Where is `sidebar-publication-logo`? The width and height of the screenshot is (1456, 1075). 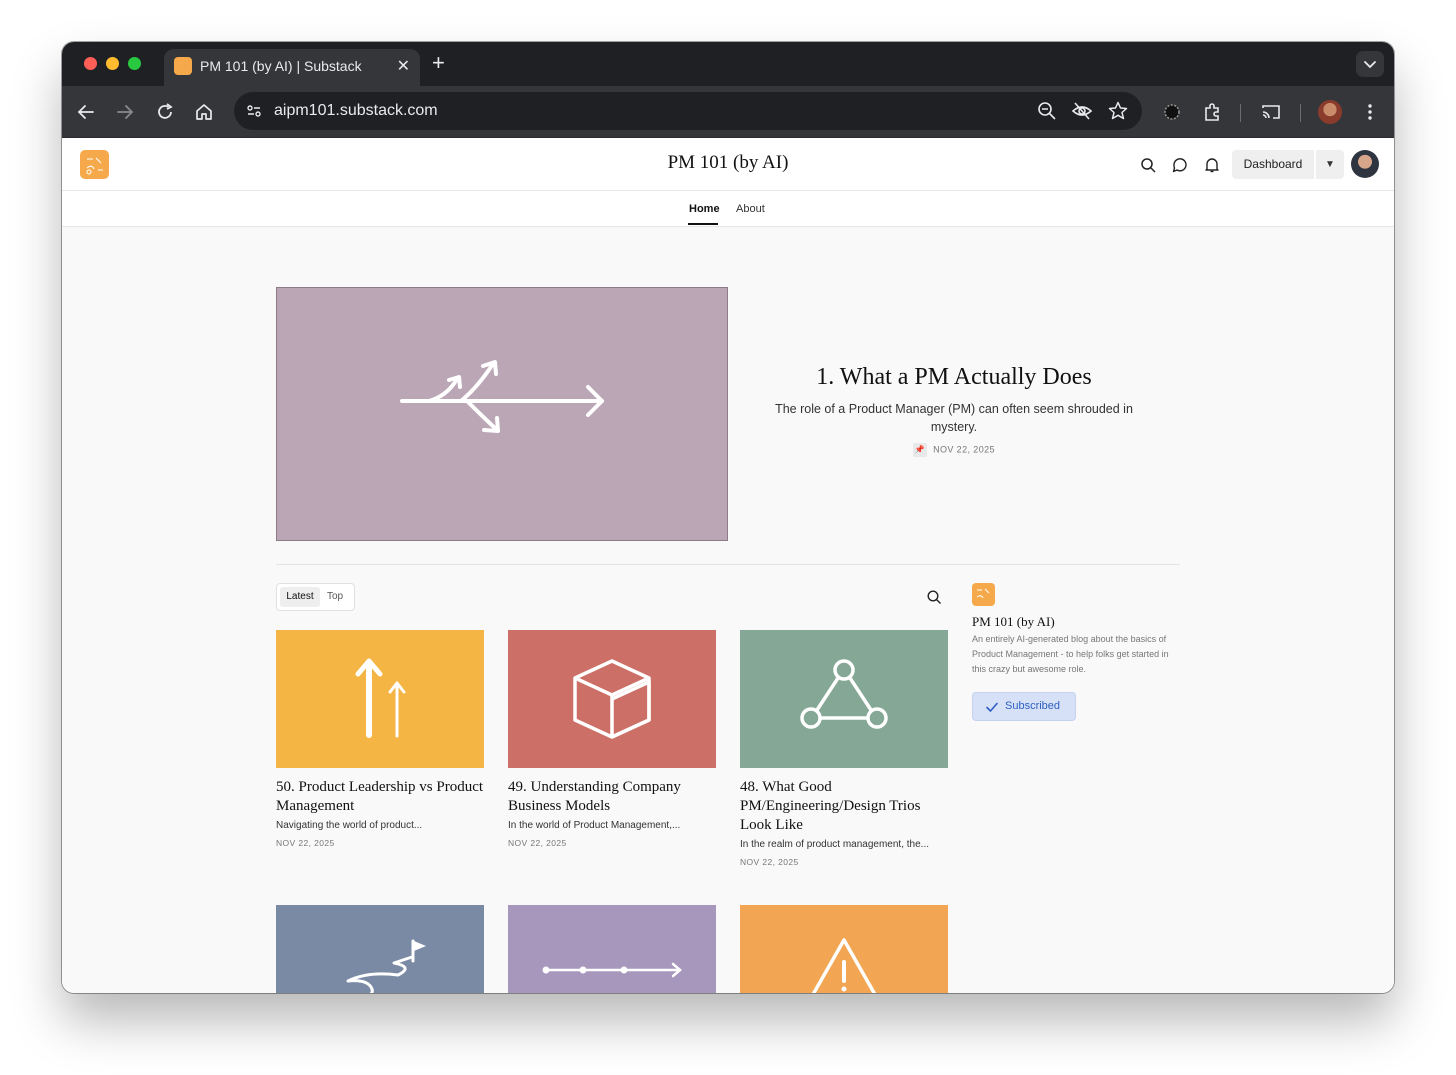 sidebar-publication-logo is located at coordinates (983, 594).